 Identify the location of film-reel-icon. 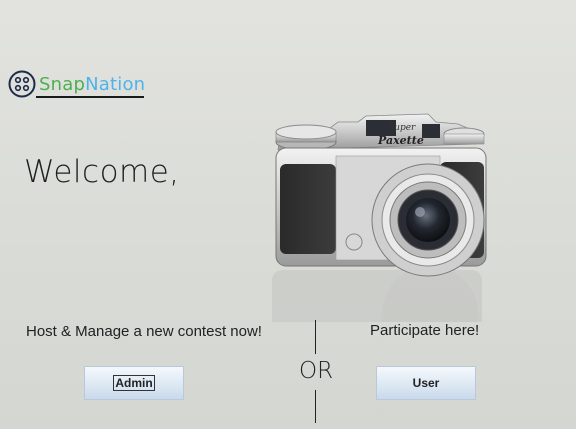
(22, 84).